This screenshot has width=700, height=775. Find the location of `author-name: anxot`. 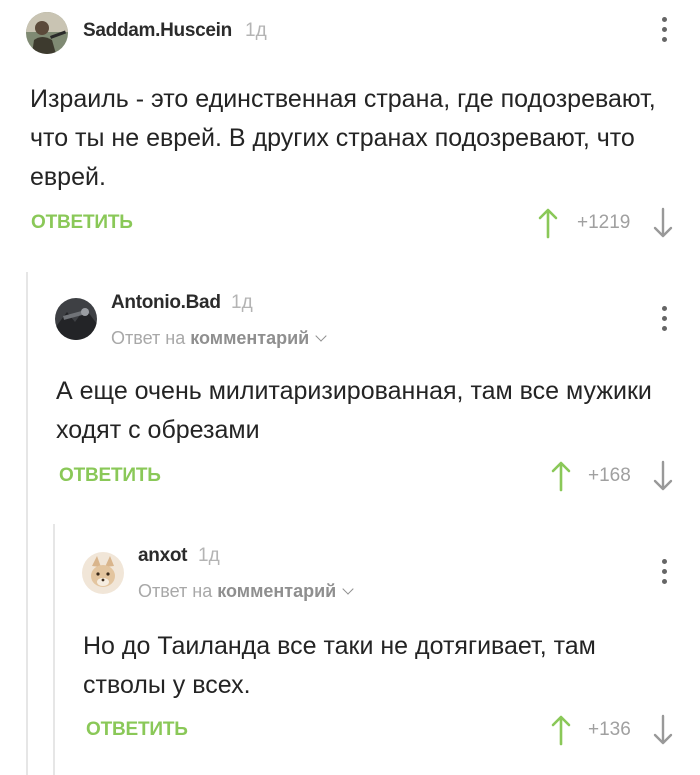

author-name: anxot is located at coordinates (162, 556).